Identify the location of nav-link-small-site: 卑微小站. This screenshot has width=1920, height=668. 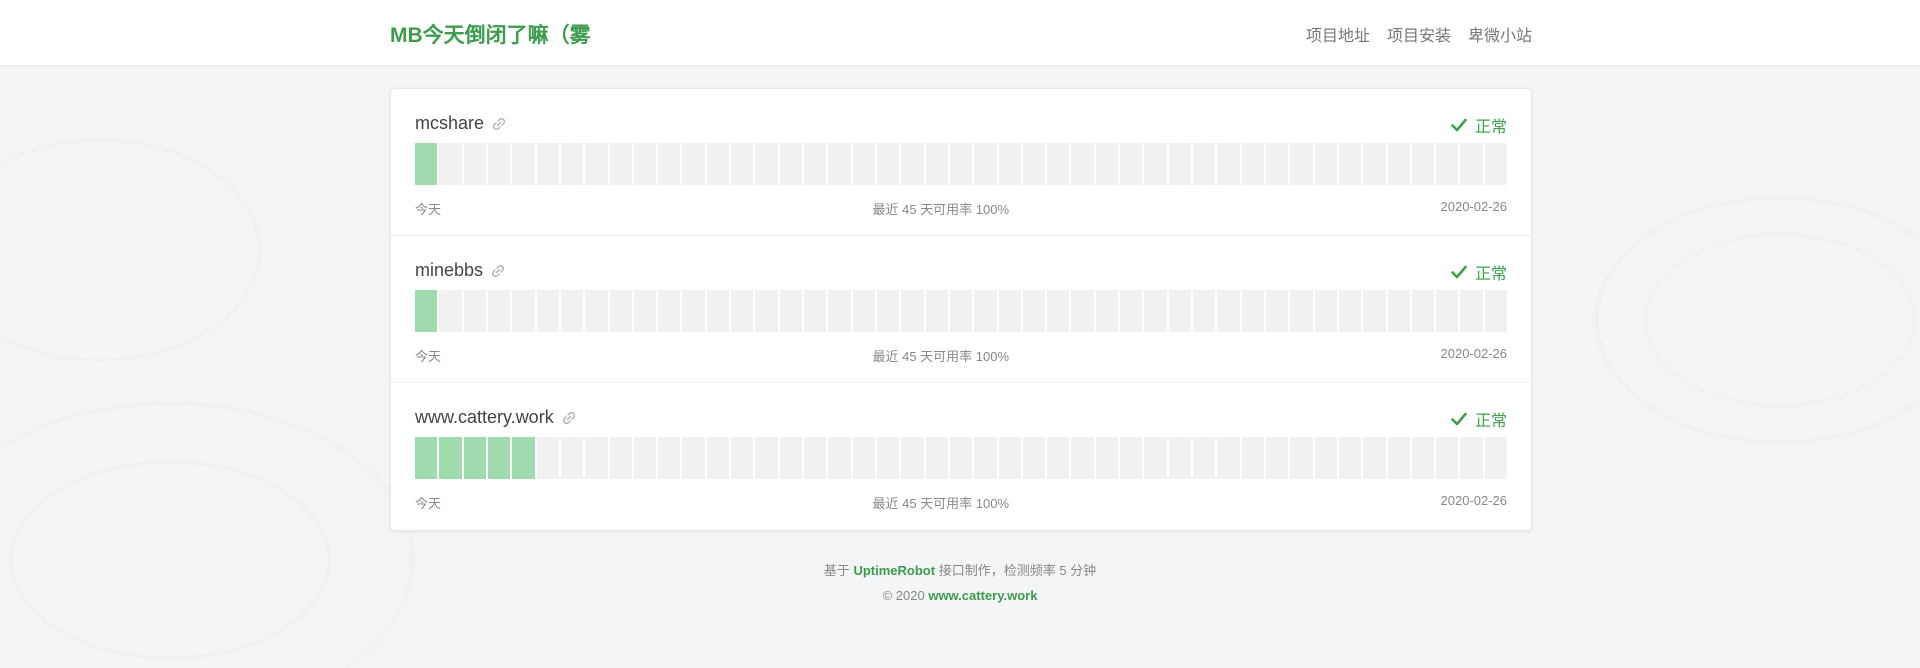
(1500, 34).